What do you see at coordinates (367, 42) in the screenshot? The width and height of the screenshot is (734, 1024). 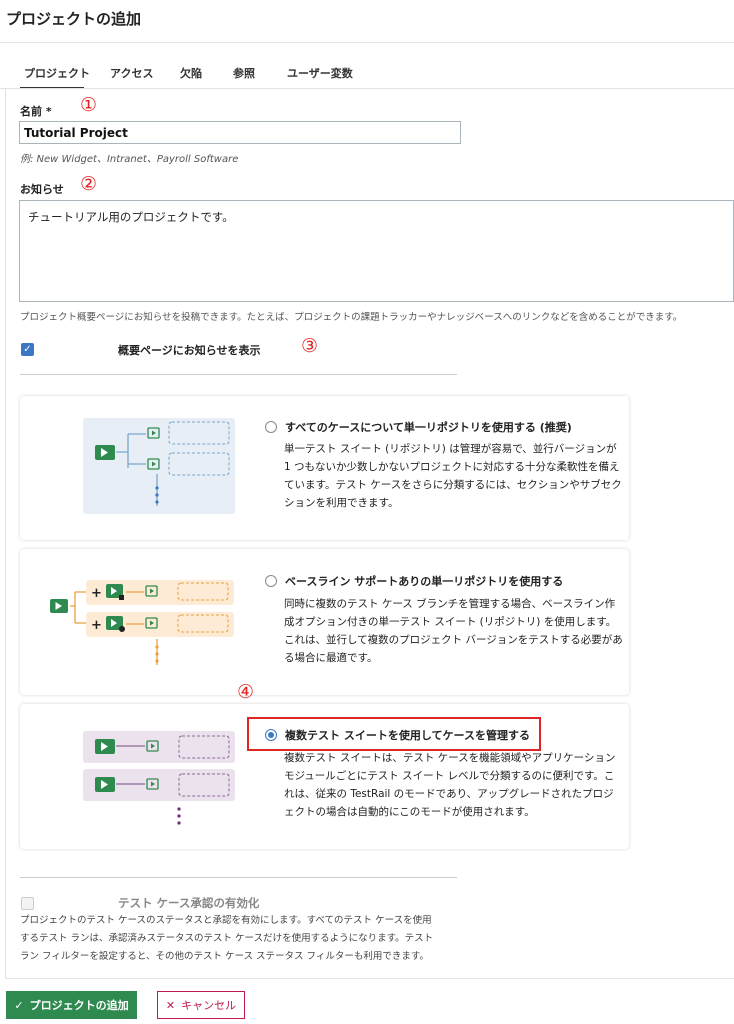 I see `header-divider` at bounding box center [367, 42].